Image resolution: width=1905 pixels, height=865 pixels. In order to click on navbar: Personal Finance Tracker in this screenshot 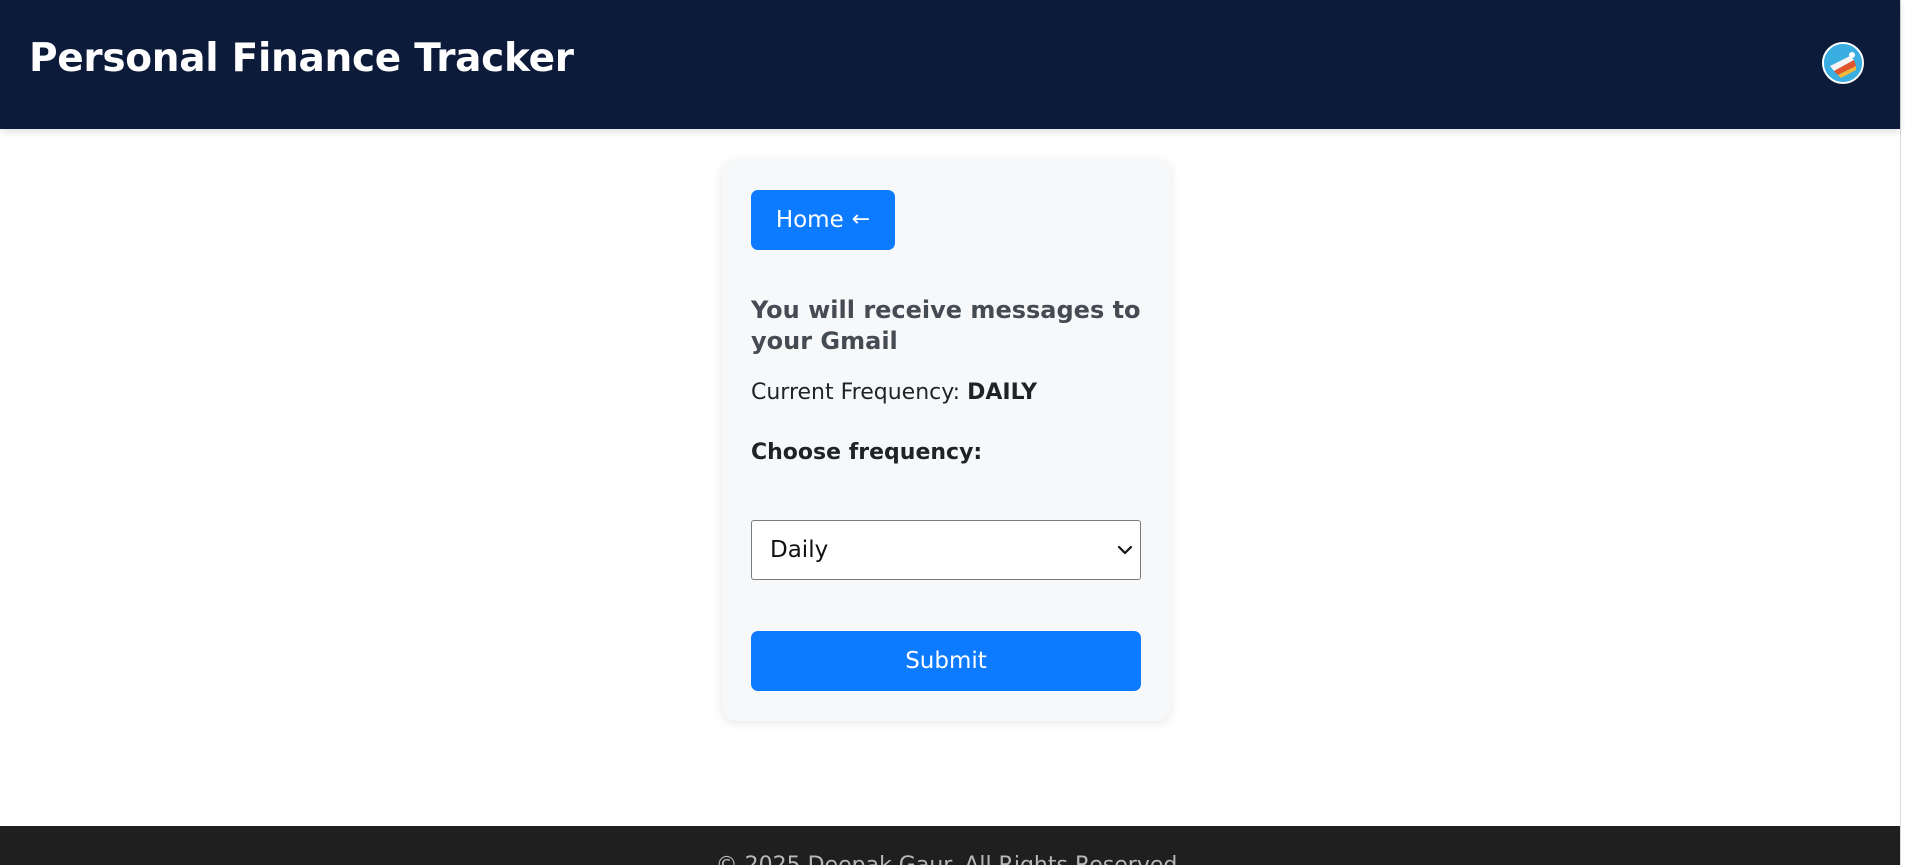, I will do `click(950, 64)`.